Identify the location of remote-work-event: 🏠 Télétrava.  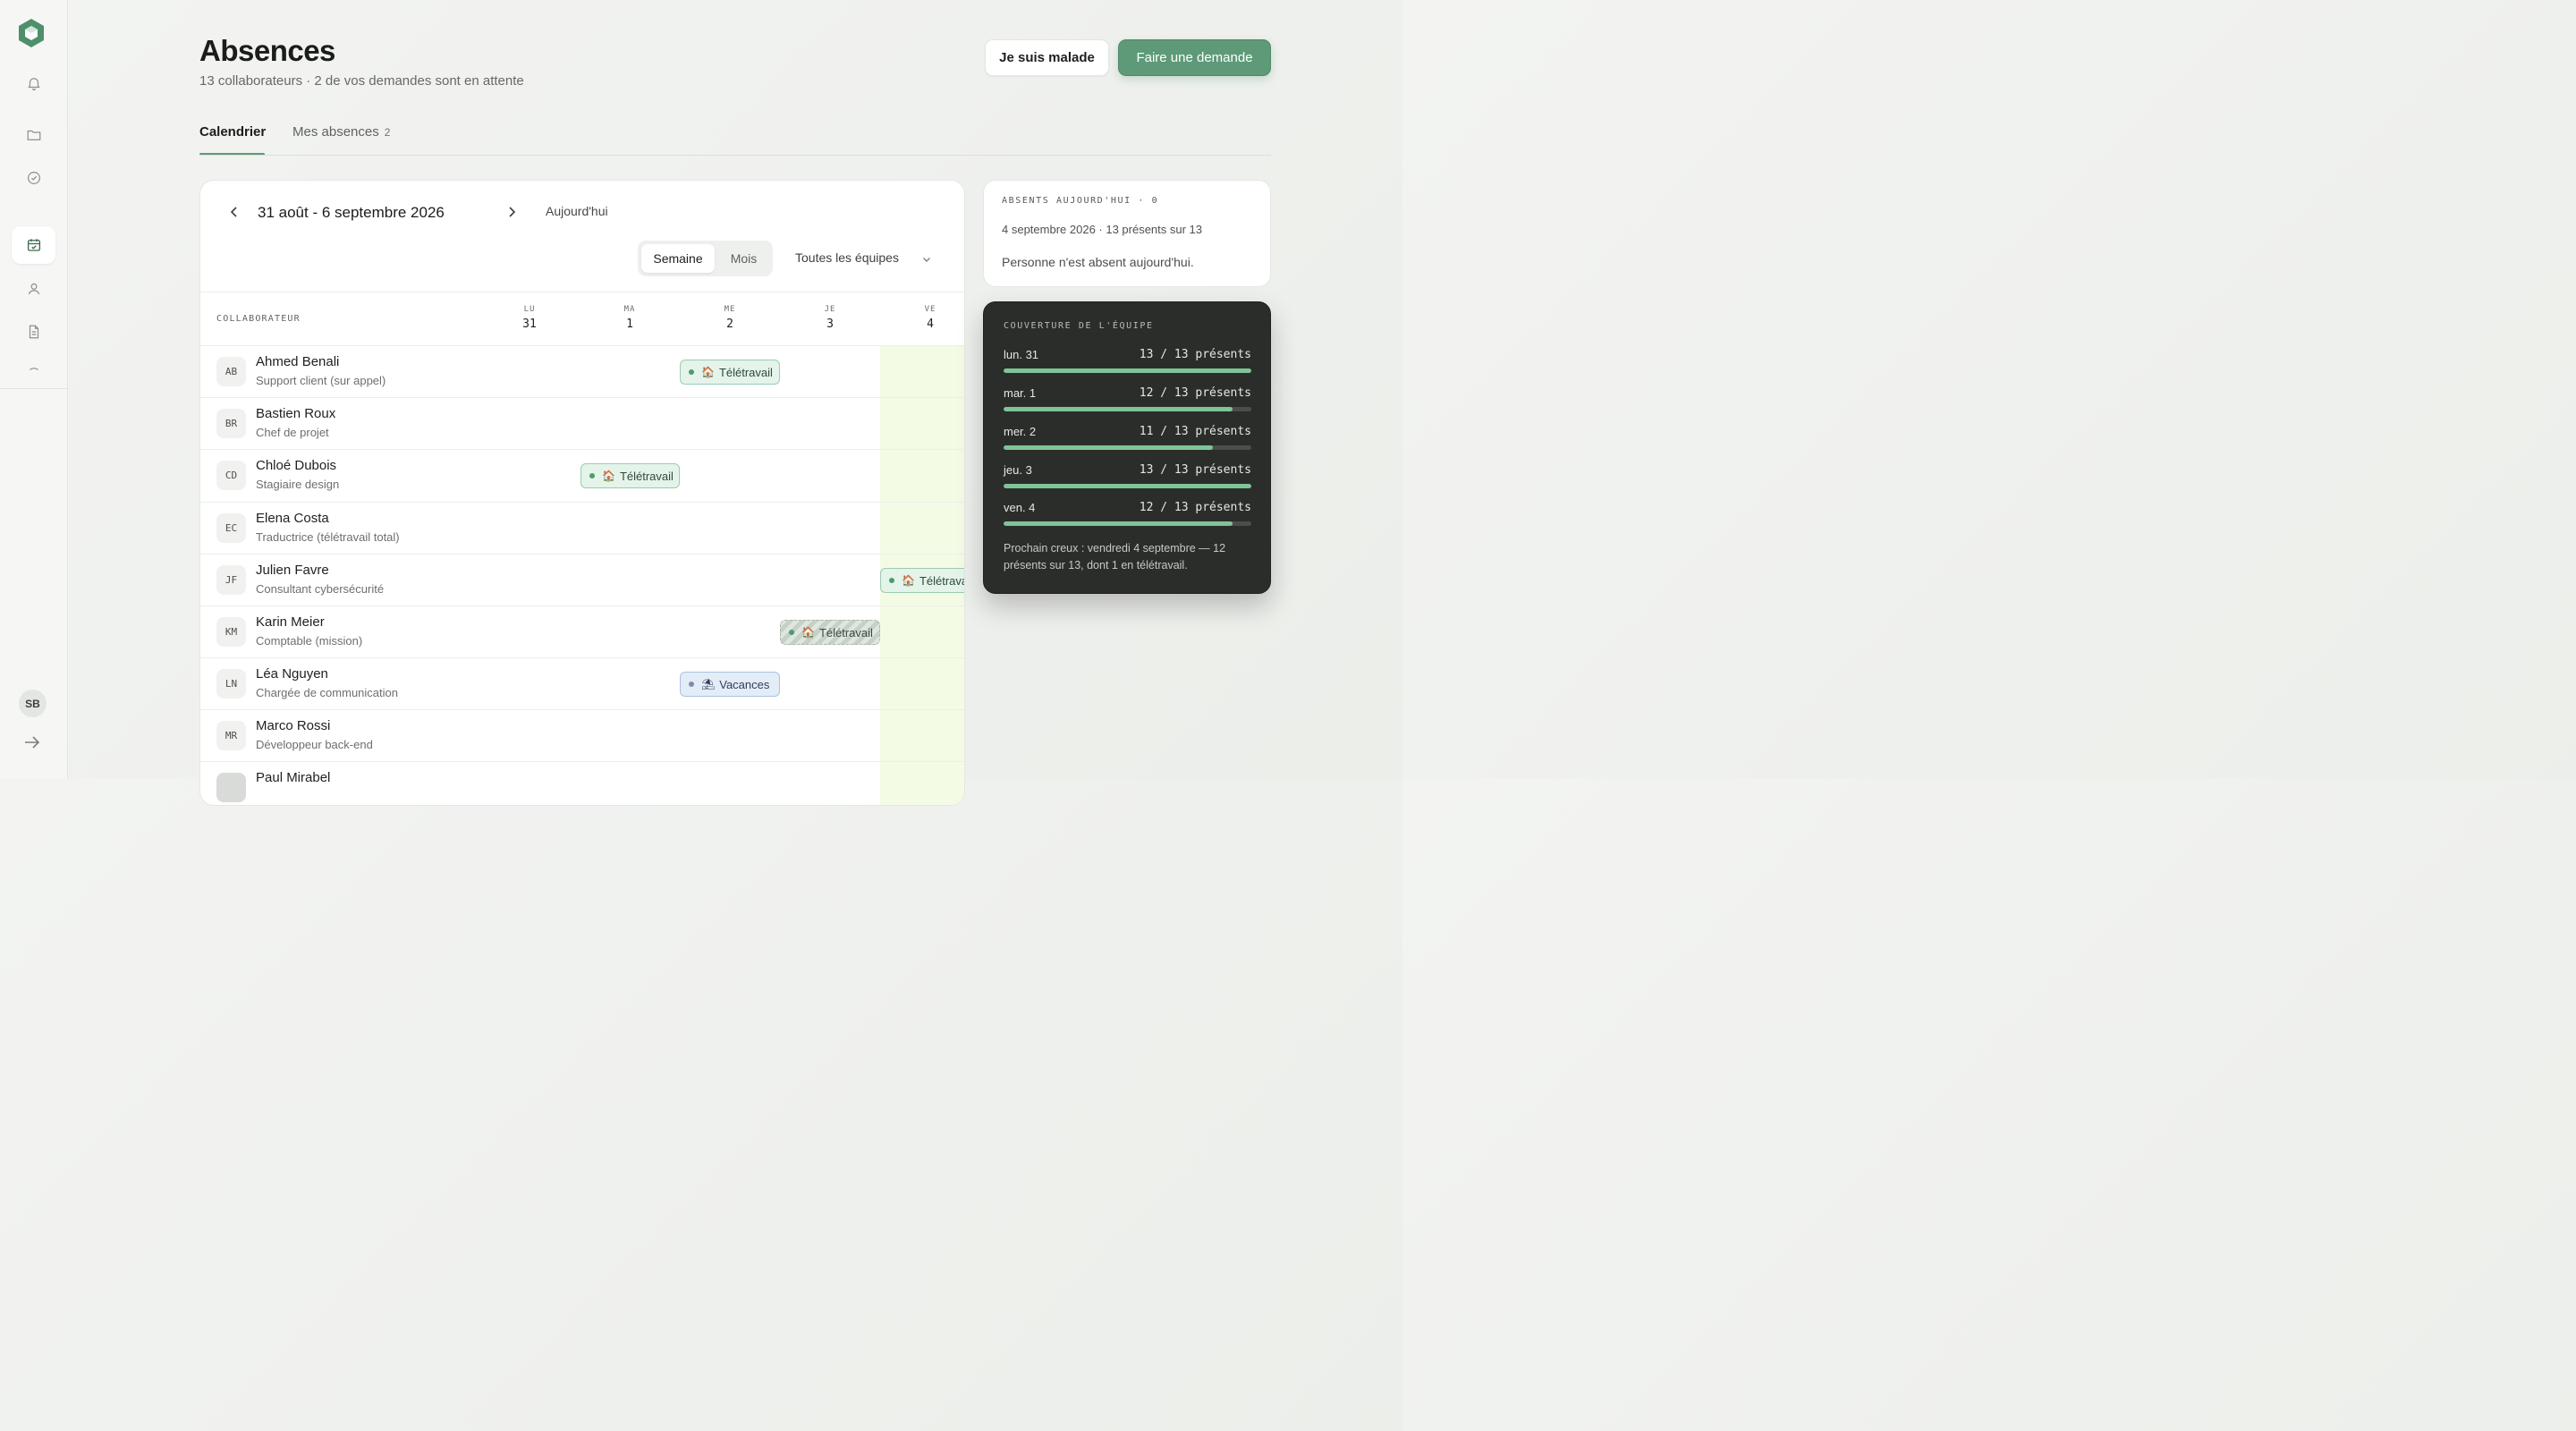
(922, 580).